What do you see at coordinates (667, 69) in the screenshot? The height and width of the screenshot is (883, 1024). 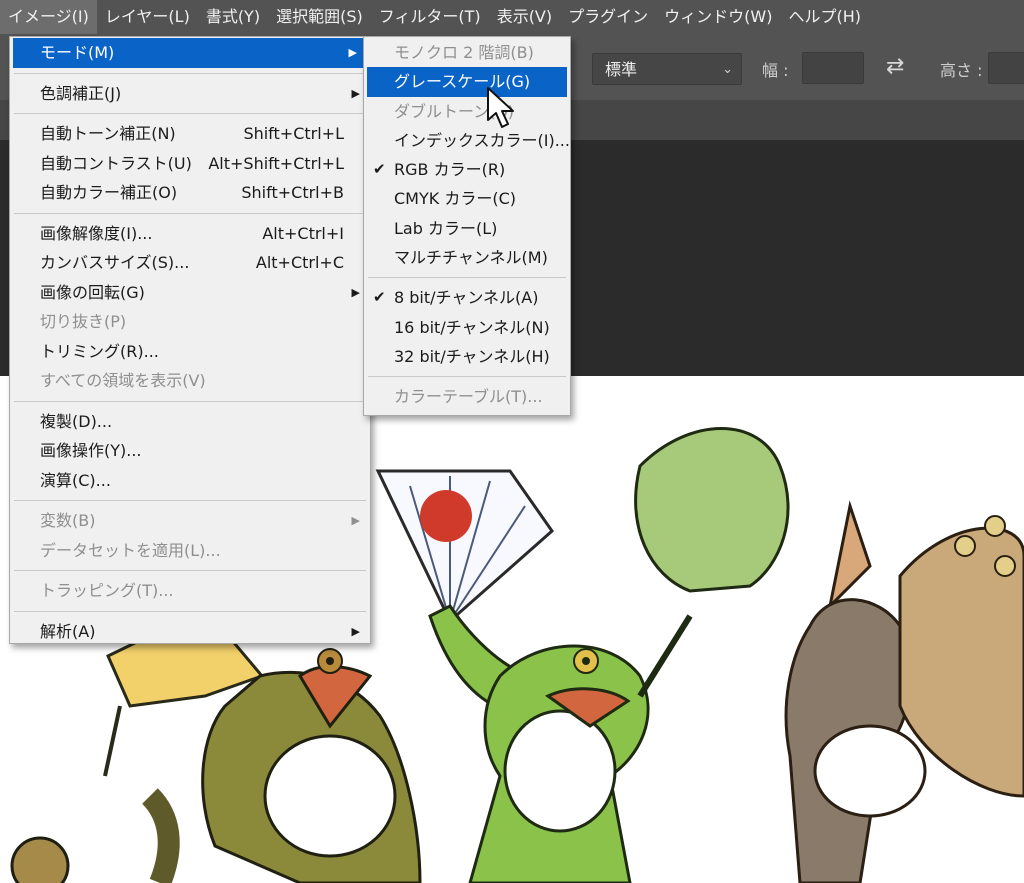 I see `style-select: 標準 ⌄` at bounding box center [667, 69].